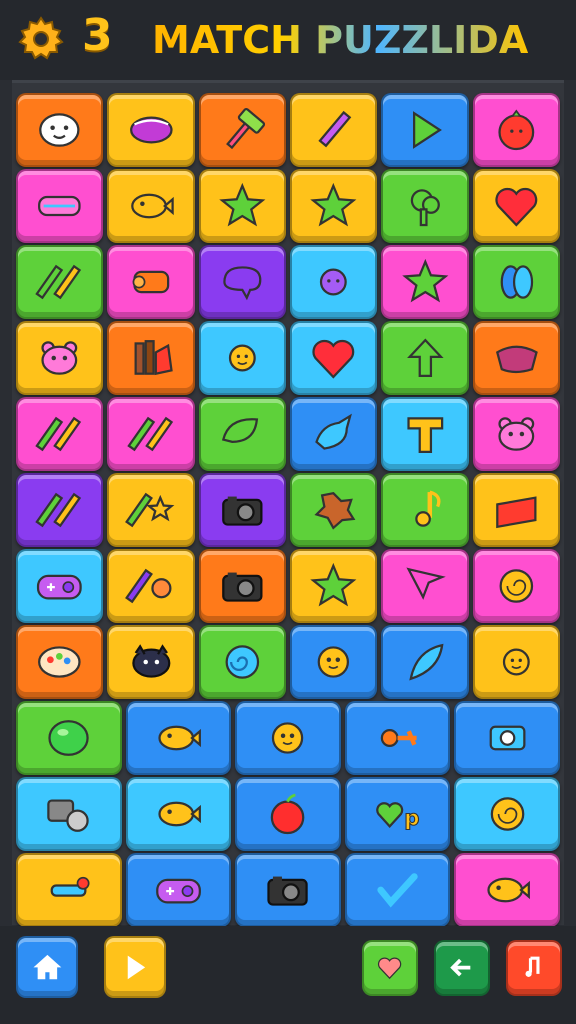 Image resolution: width=576 pixels, height=1024 pixels. I want to click on heart-letter-icon: p, so click(398, 817).